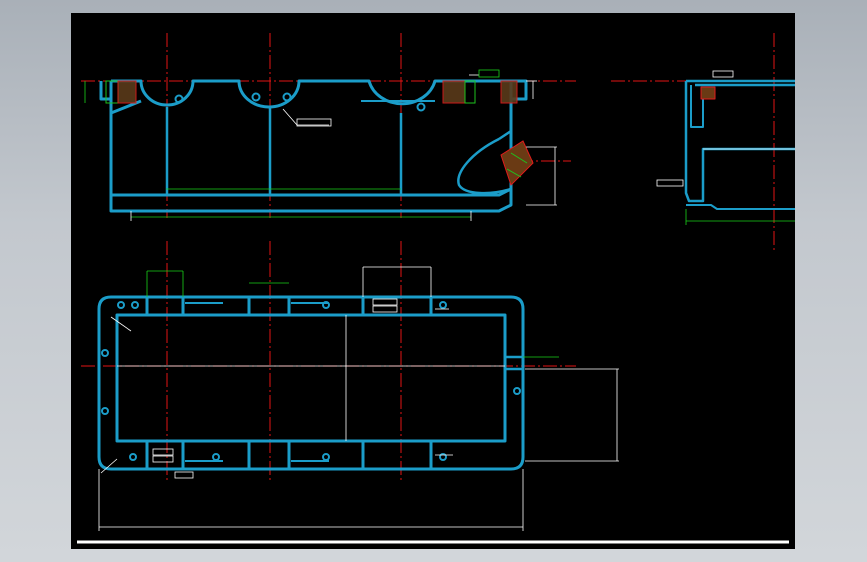 Image resolution: width=867 pixels, height=562 pixels. I want to click on top-view-right-lug, so click(515, 363).